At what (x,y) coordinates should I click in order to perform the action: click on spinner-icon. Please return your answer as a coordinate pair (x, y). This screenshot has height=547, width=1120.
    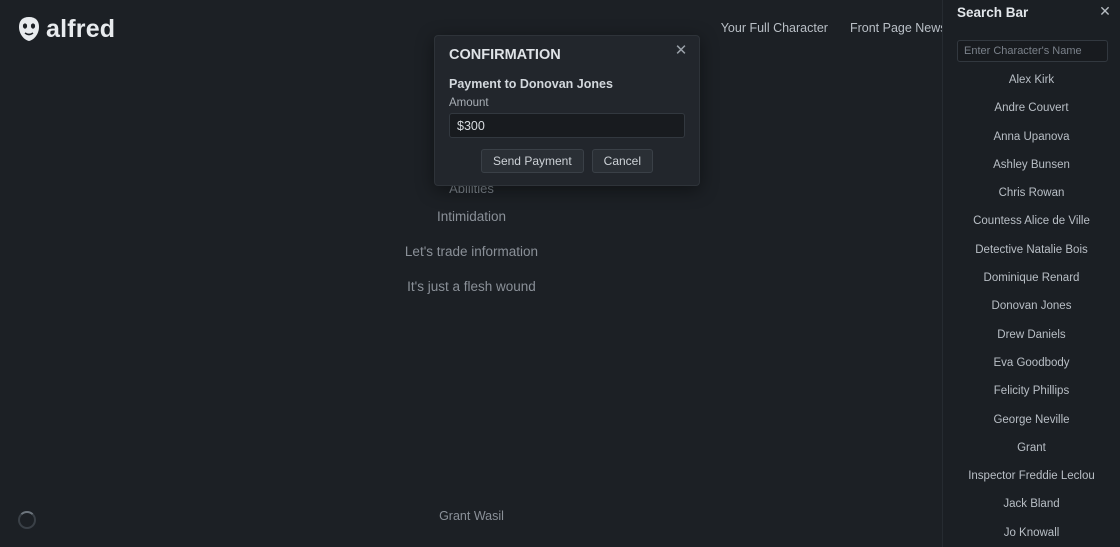
    Looking at the image, I should click on (27, 520).